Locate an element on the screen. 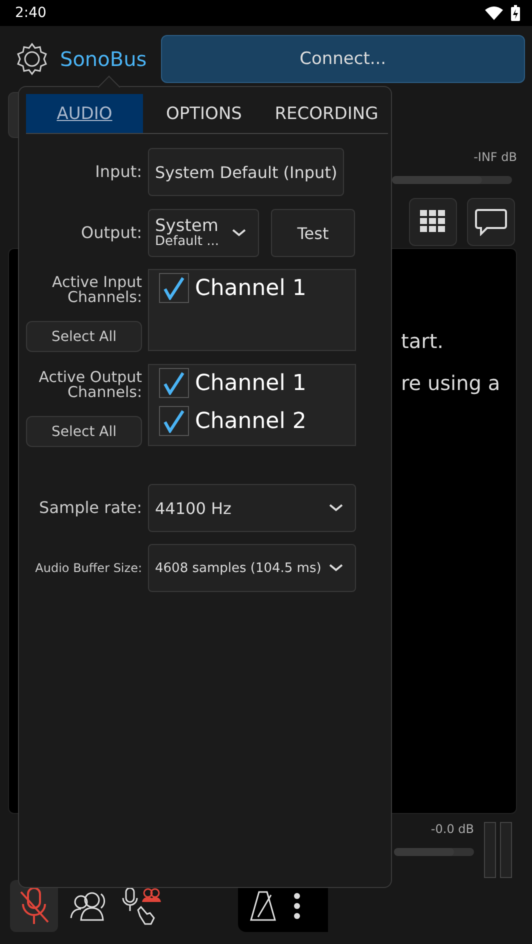 Image resolution: width=532 pixels, height=944 pixels. metronome-icon is located at coordinates (263, 906).